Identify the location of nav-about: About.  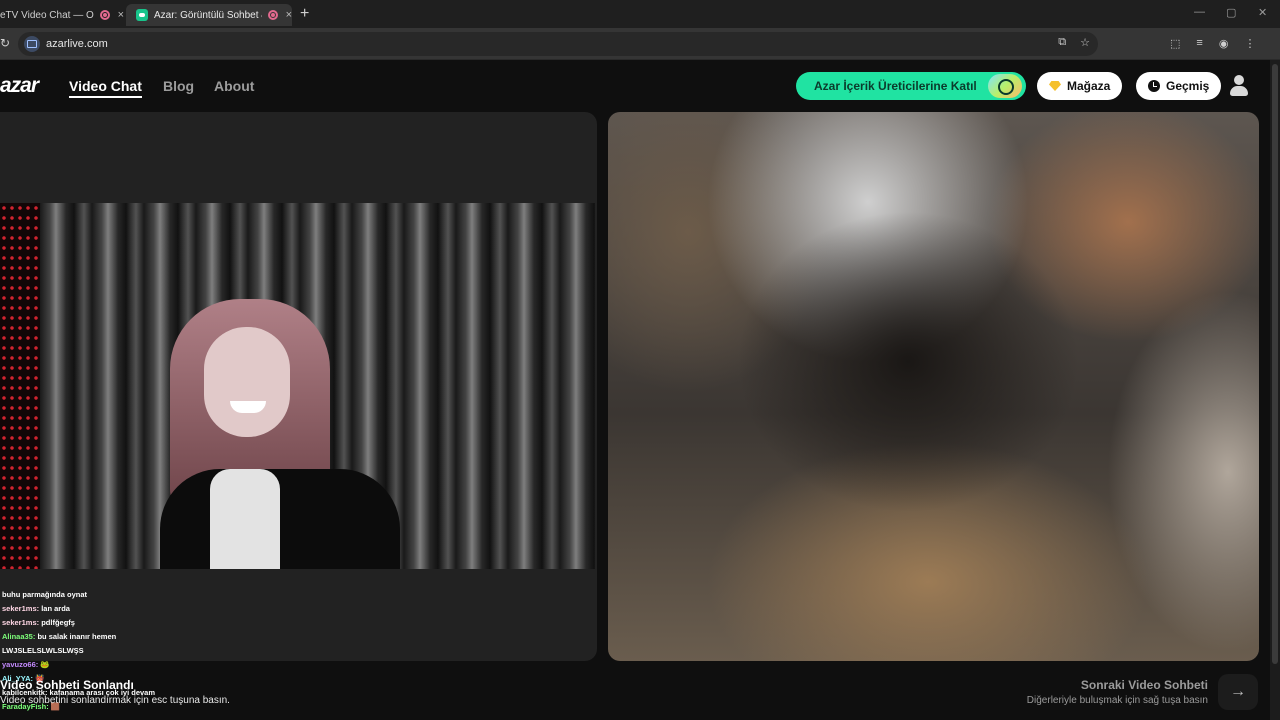
(234, 86).